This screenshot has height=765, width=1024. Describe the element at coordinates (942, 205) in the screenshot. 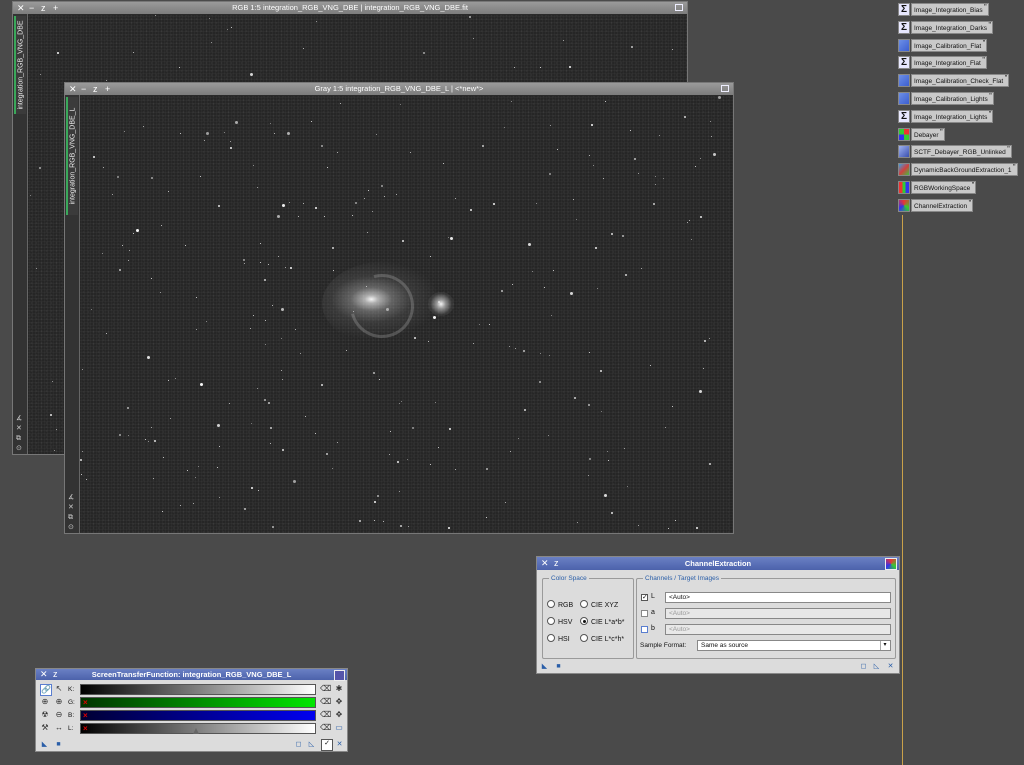

I see `process-icon-label: ChannelExtraction "` at that location.